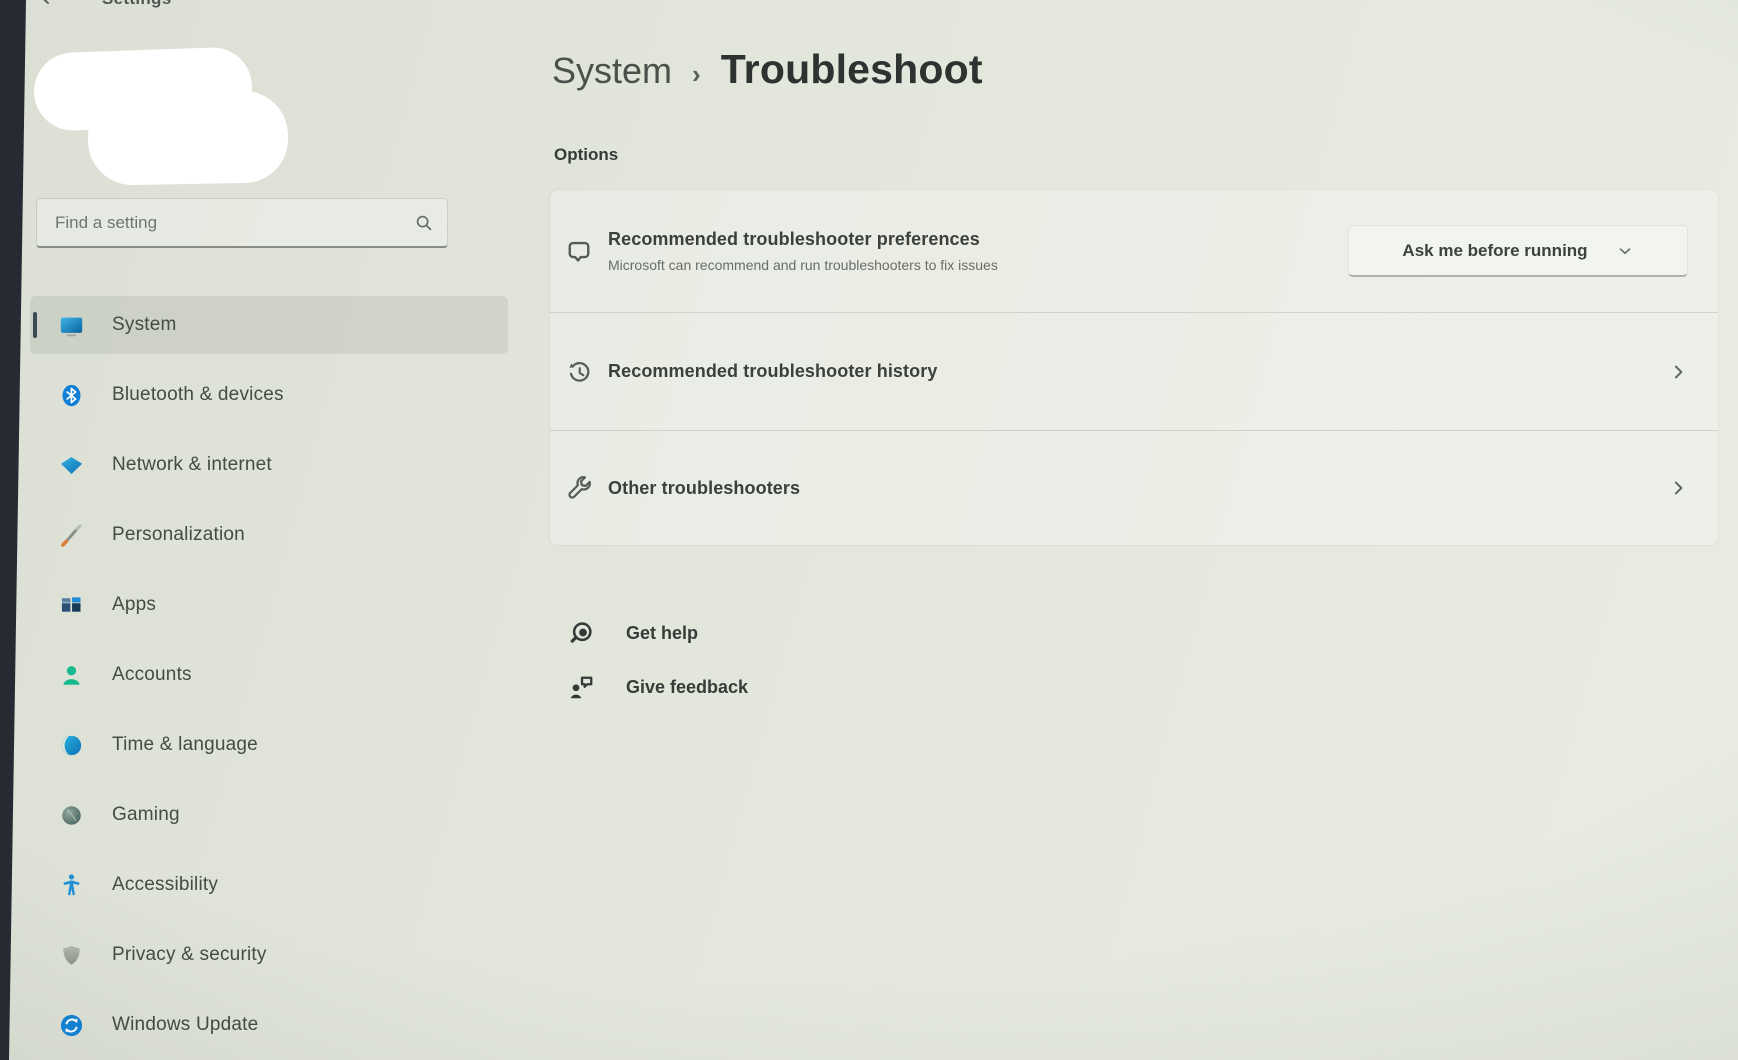 Image resolution: width=1738 pixels, height=1060 pixels. What do you see at coordinates (71, 955) in the screenshot?
I see `privacy-shield-icon` at bounding box center [71, 955].